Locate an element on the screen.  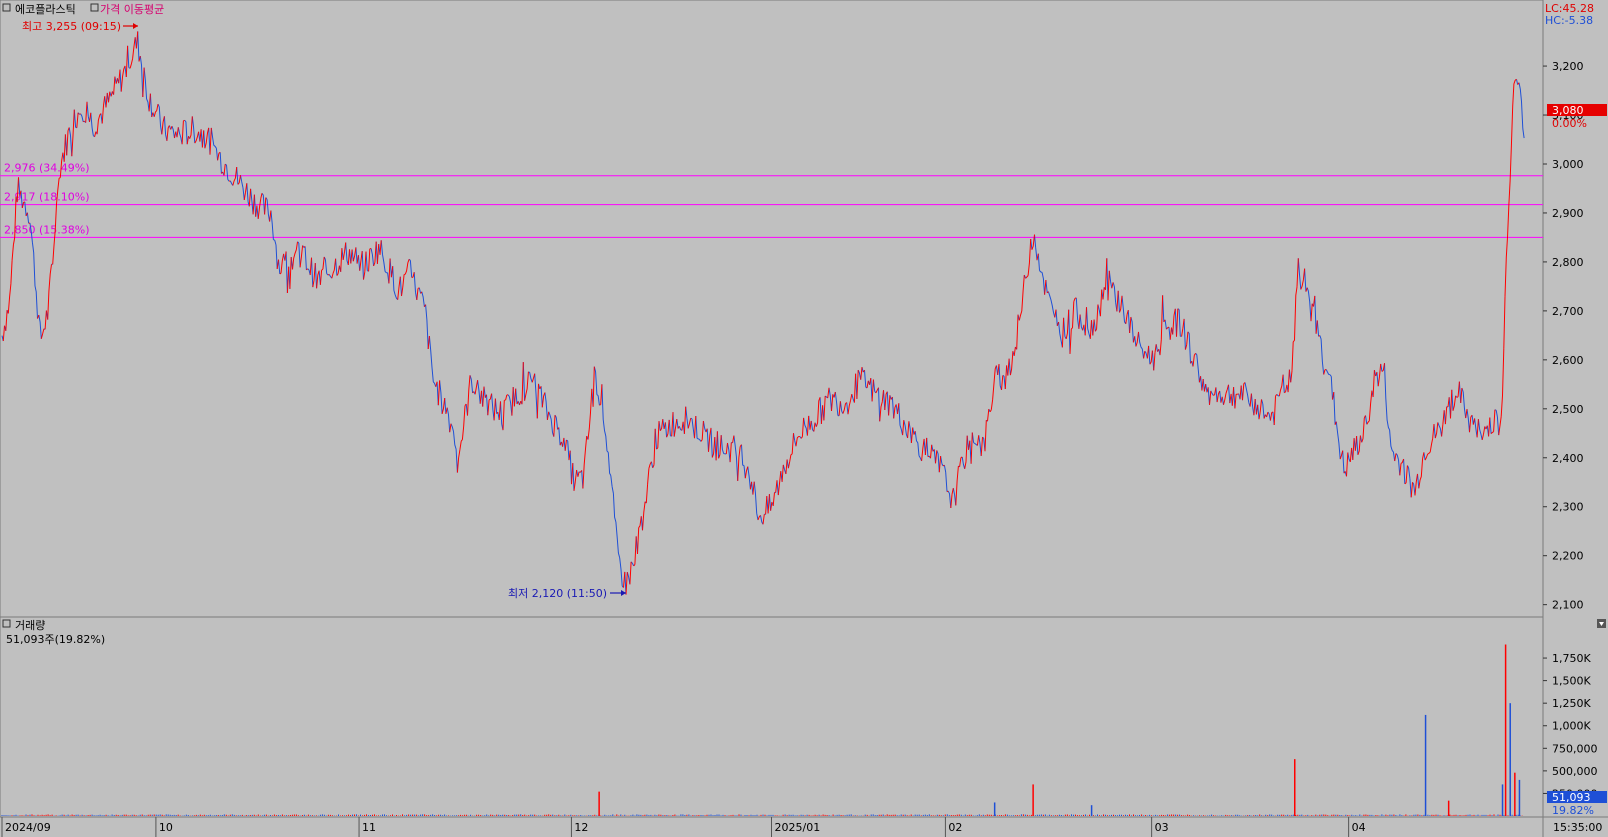
current-volume: 51,093 is located at coordinates (1571, 797).